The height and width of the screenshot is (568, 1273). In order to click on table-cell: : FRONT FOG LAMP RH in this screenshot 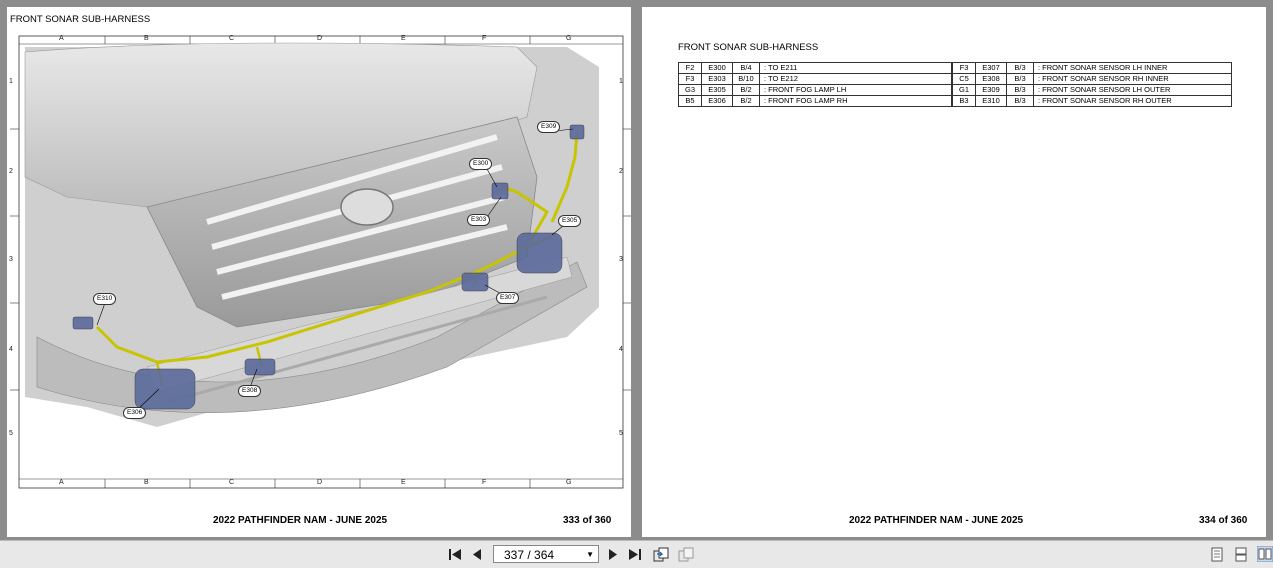, I will do `click(855, 101)`.